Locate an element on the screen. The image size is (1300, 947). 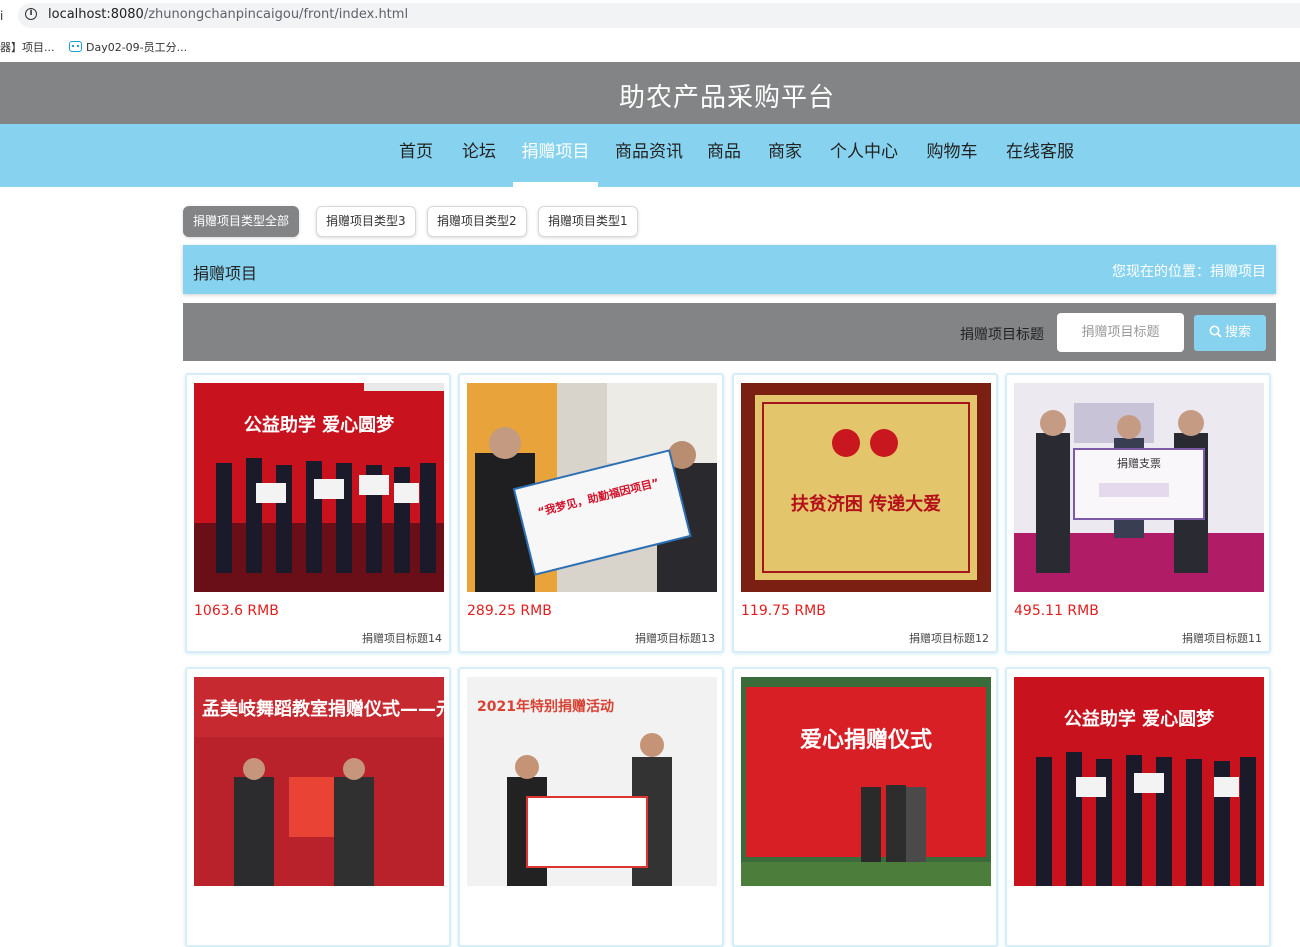
site-info-icon: i is located at coordinates (31, 14).